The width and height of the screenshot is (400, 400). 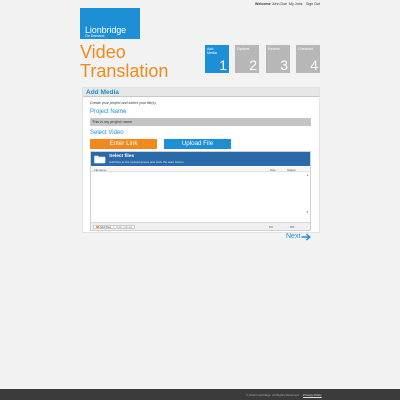 I want to click on step-number: 4, so click(x=314, y=65).